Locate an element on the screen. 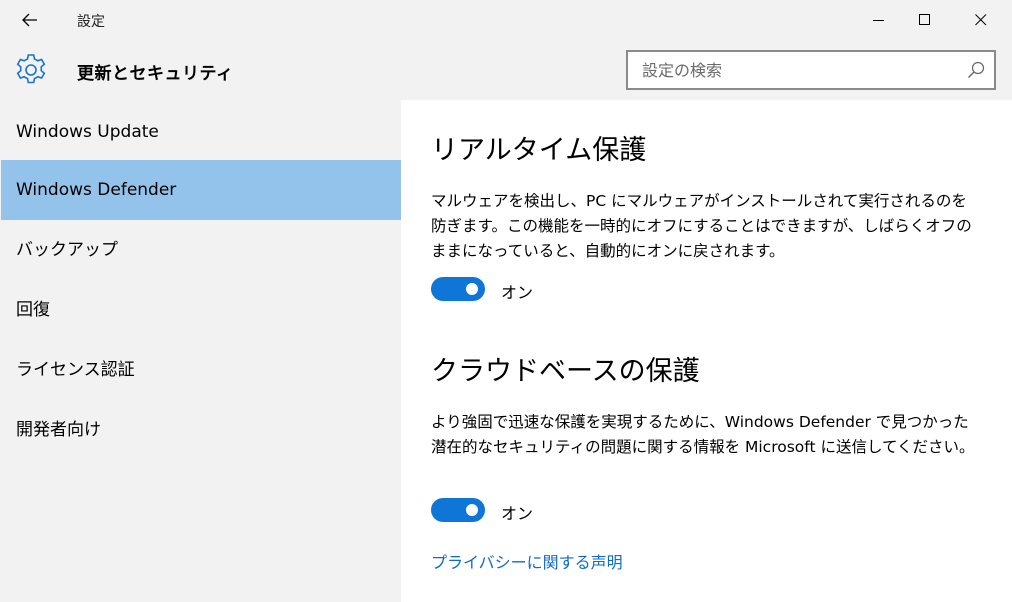  gear-icon is located at coordinates (31, 69).